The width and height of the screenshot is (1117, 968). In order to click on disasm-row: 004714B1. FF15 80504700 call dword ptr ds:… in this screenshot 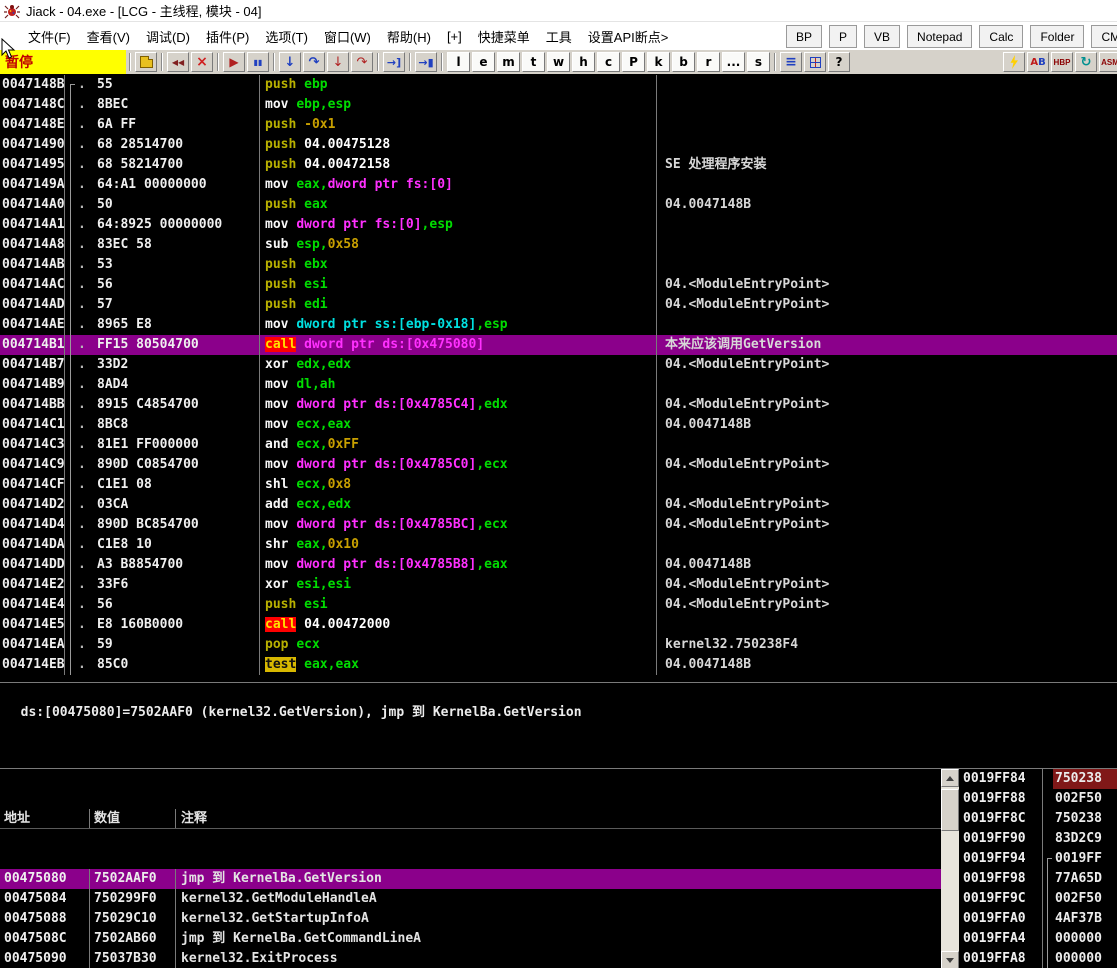, I will do `click(558, 345)`.